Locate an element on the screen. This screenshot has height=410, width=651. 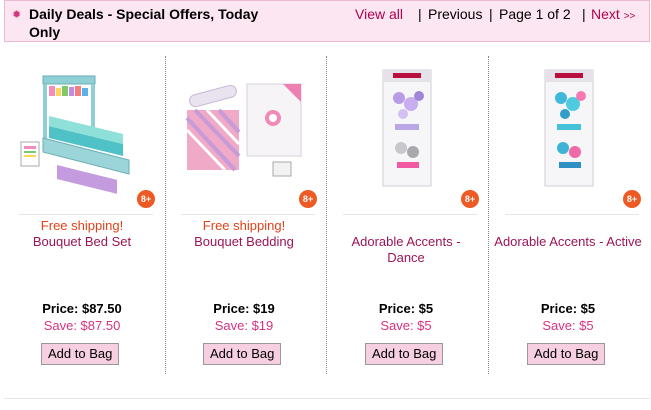
product-price: Price: $19 is located at coordinates (244, 308).